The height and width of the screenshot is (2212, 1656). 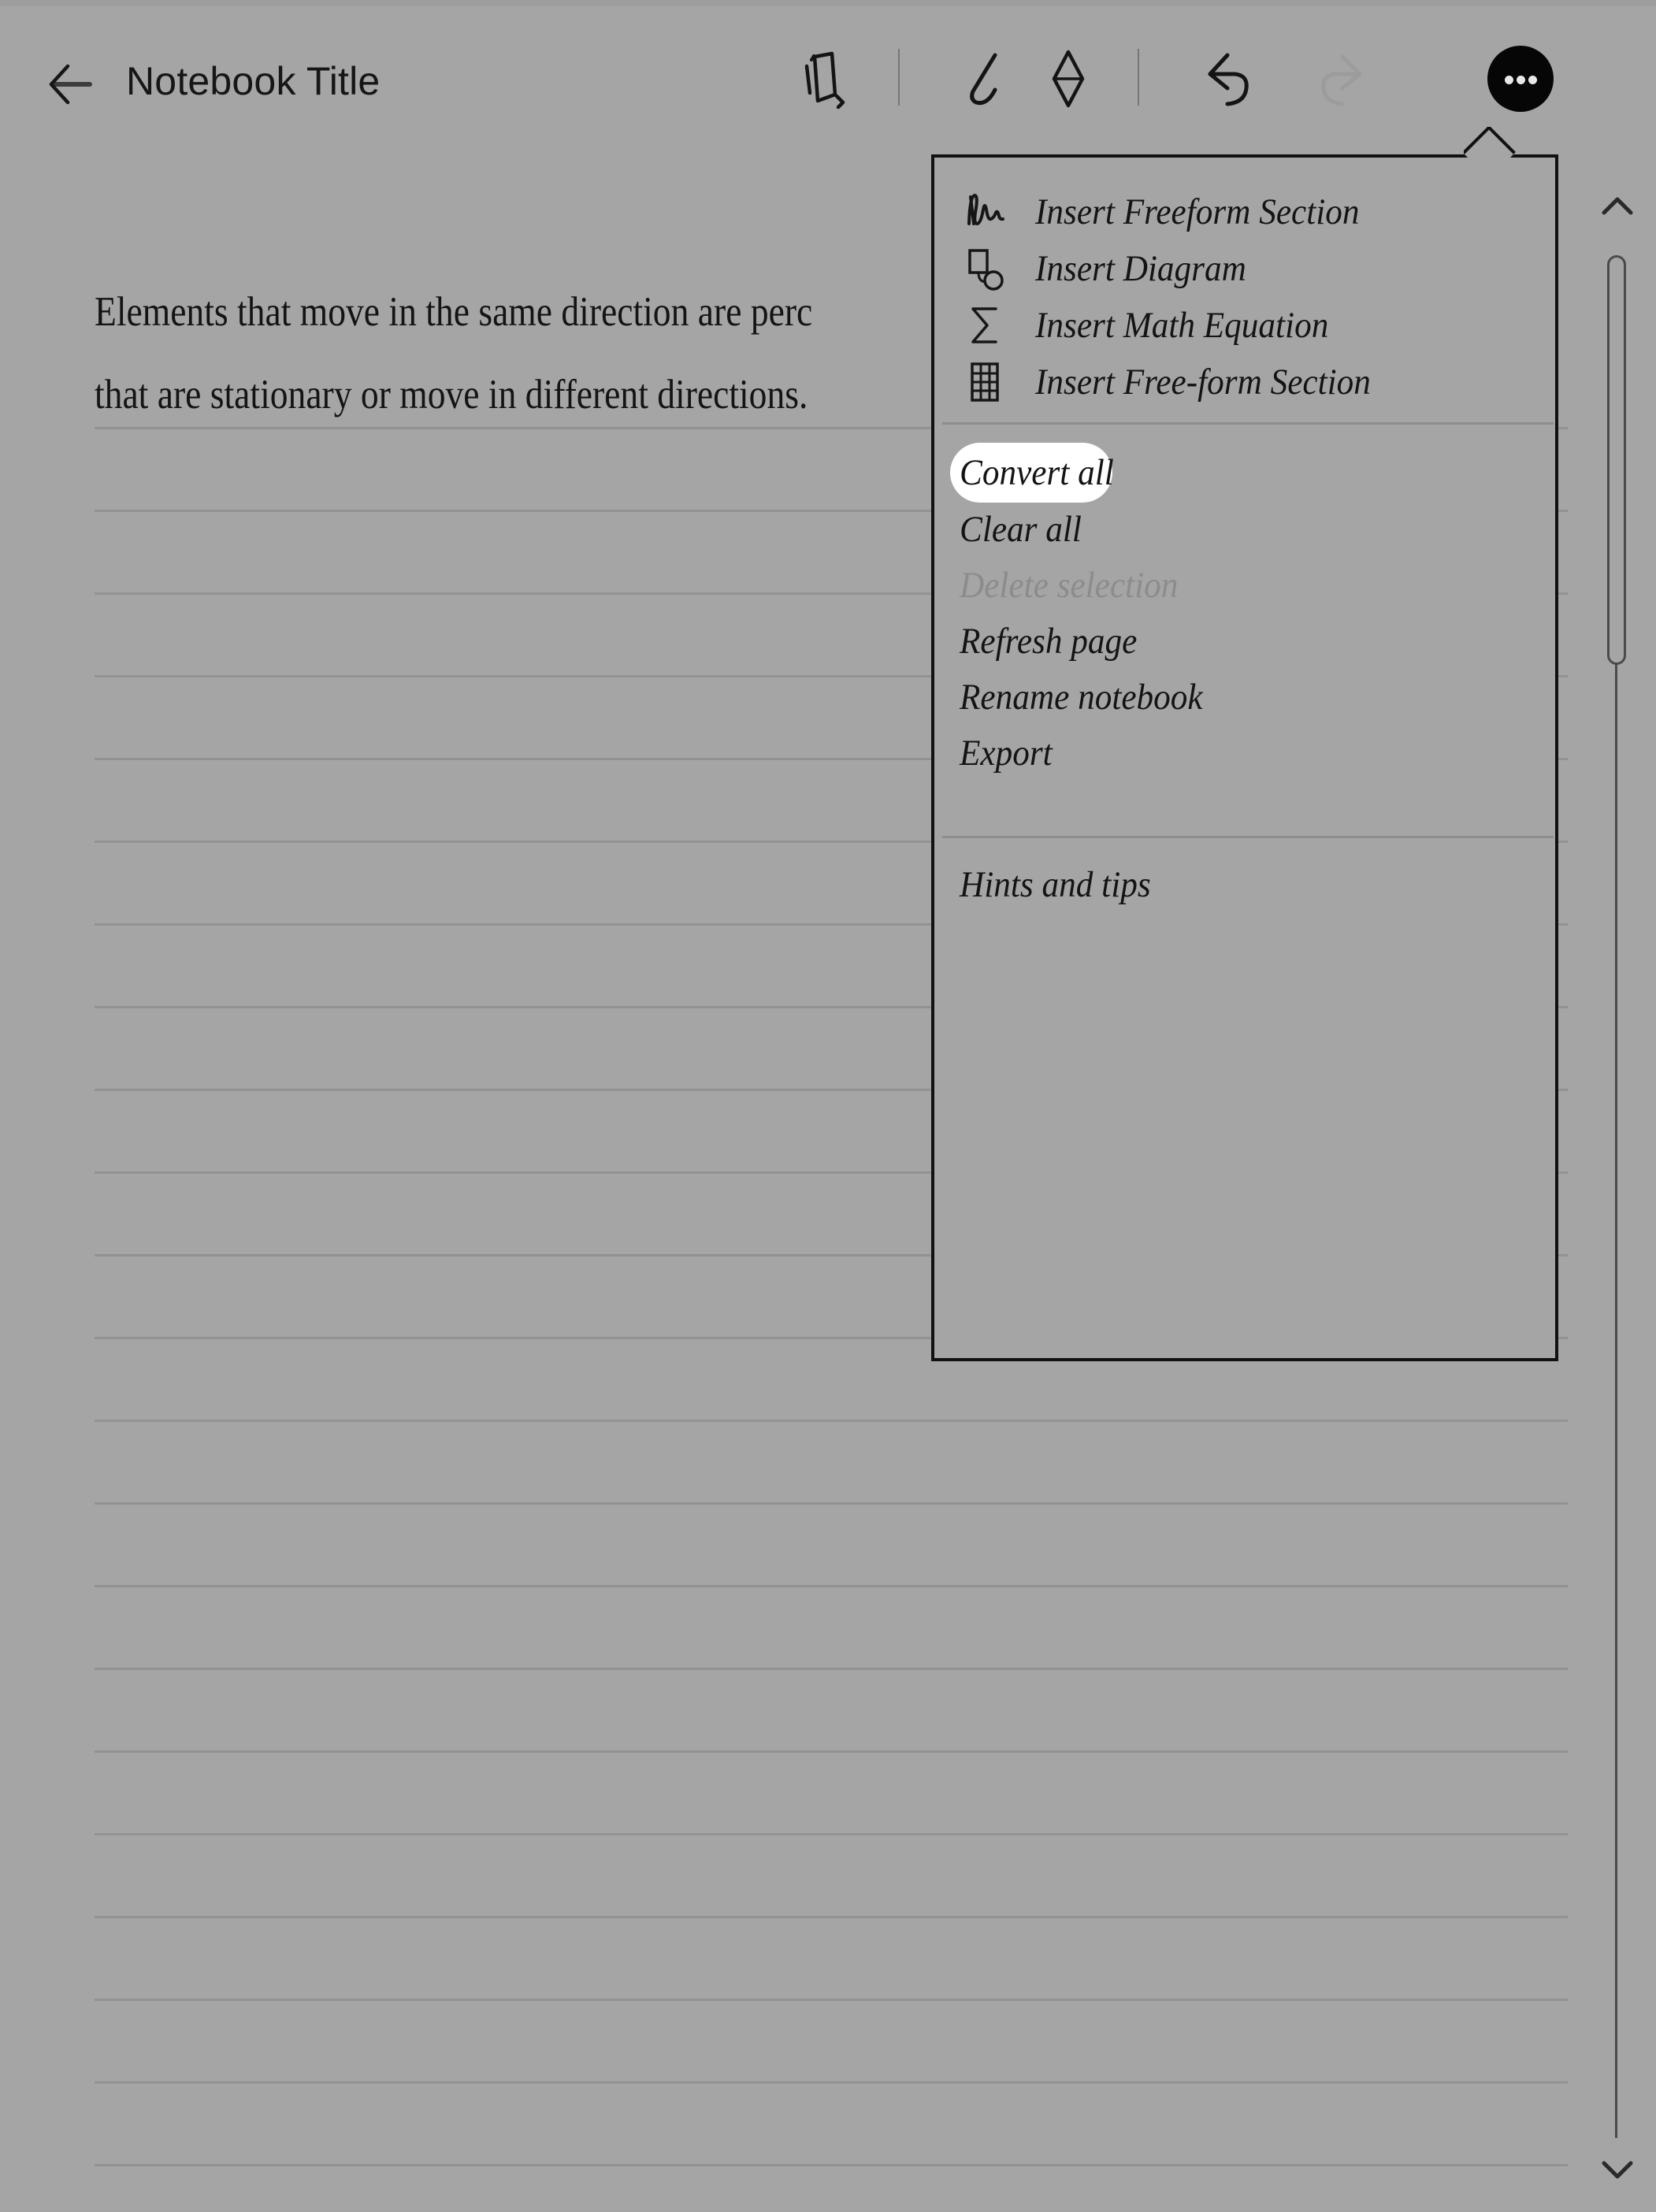 I want to click on sigma-icon, so click(x=986, y=325).